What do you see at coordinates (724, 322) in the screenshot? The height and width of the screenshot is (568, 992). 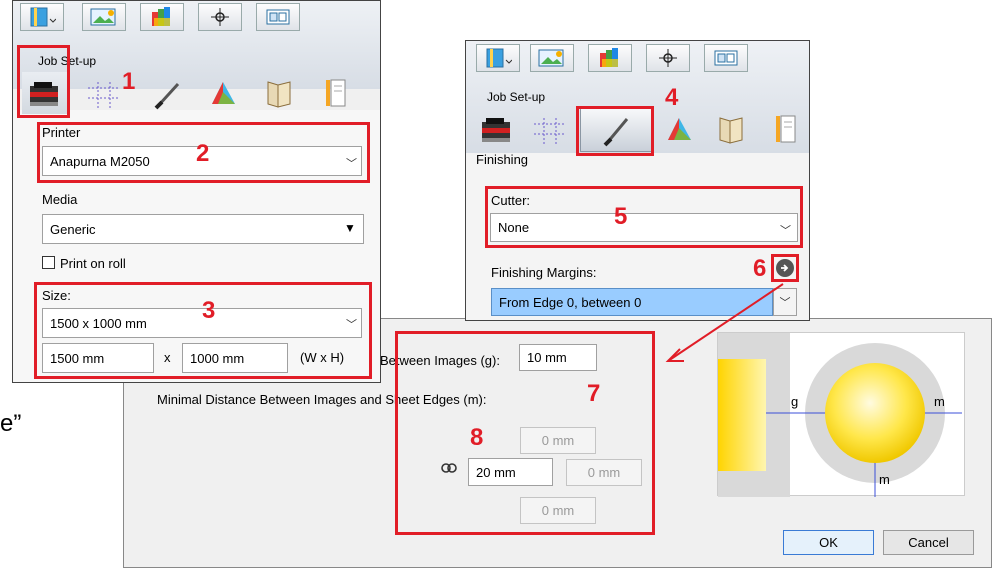 I see `annotation-arrow` at bounding box center [724, 322].